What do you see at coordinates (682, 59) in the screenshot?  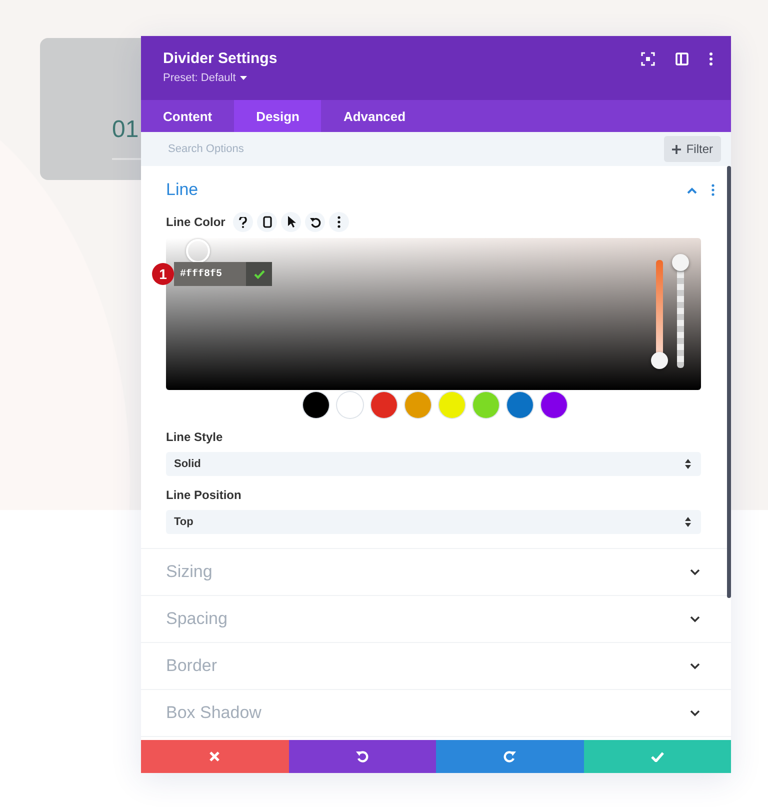 I see `sidebar-icon` at bounding box center [682, 59].